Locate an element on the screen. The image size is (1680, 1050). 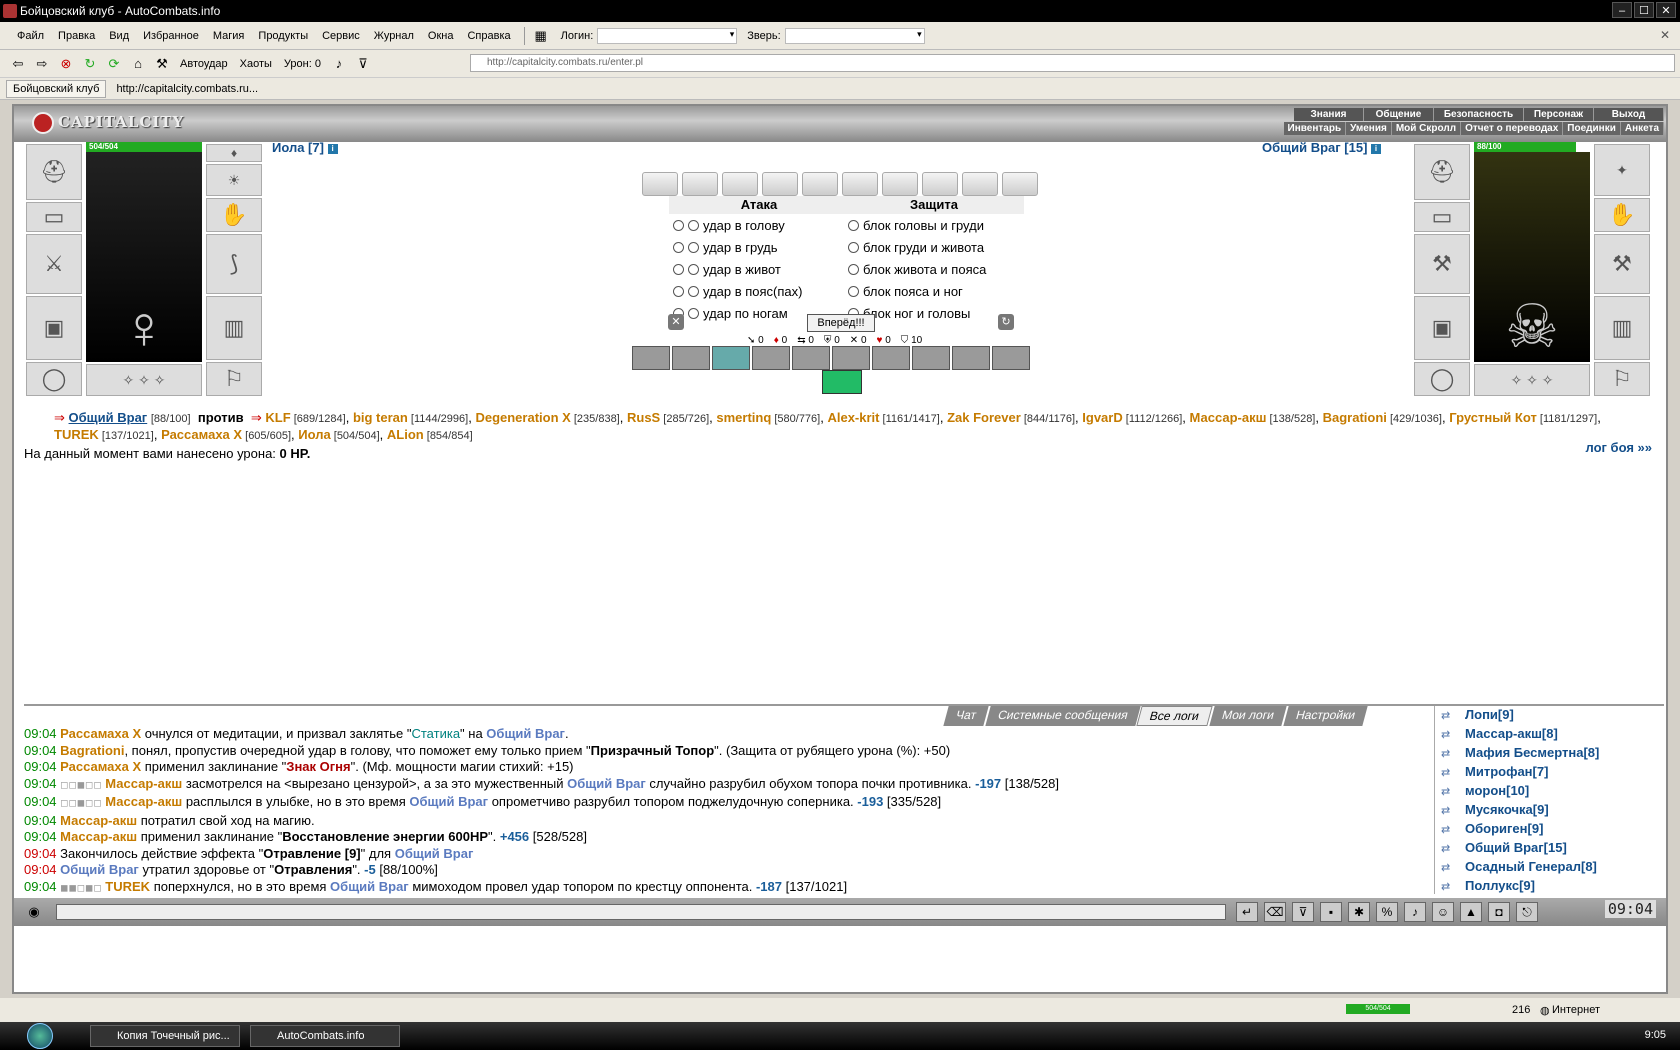
enemy-armor-slot: ▣ is located at coordinates (1442, 328).